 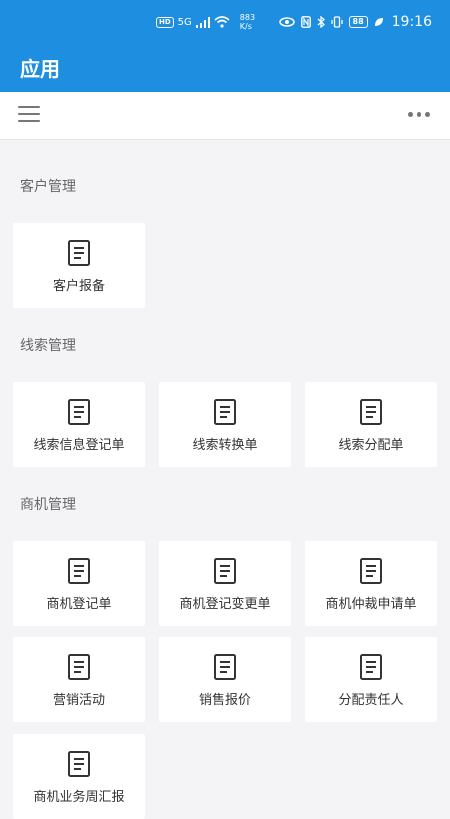 I want to click on network-type: 5G, so click(x=184, y=22).